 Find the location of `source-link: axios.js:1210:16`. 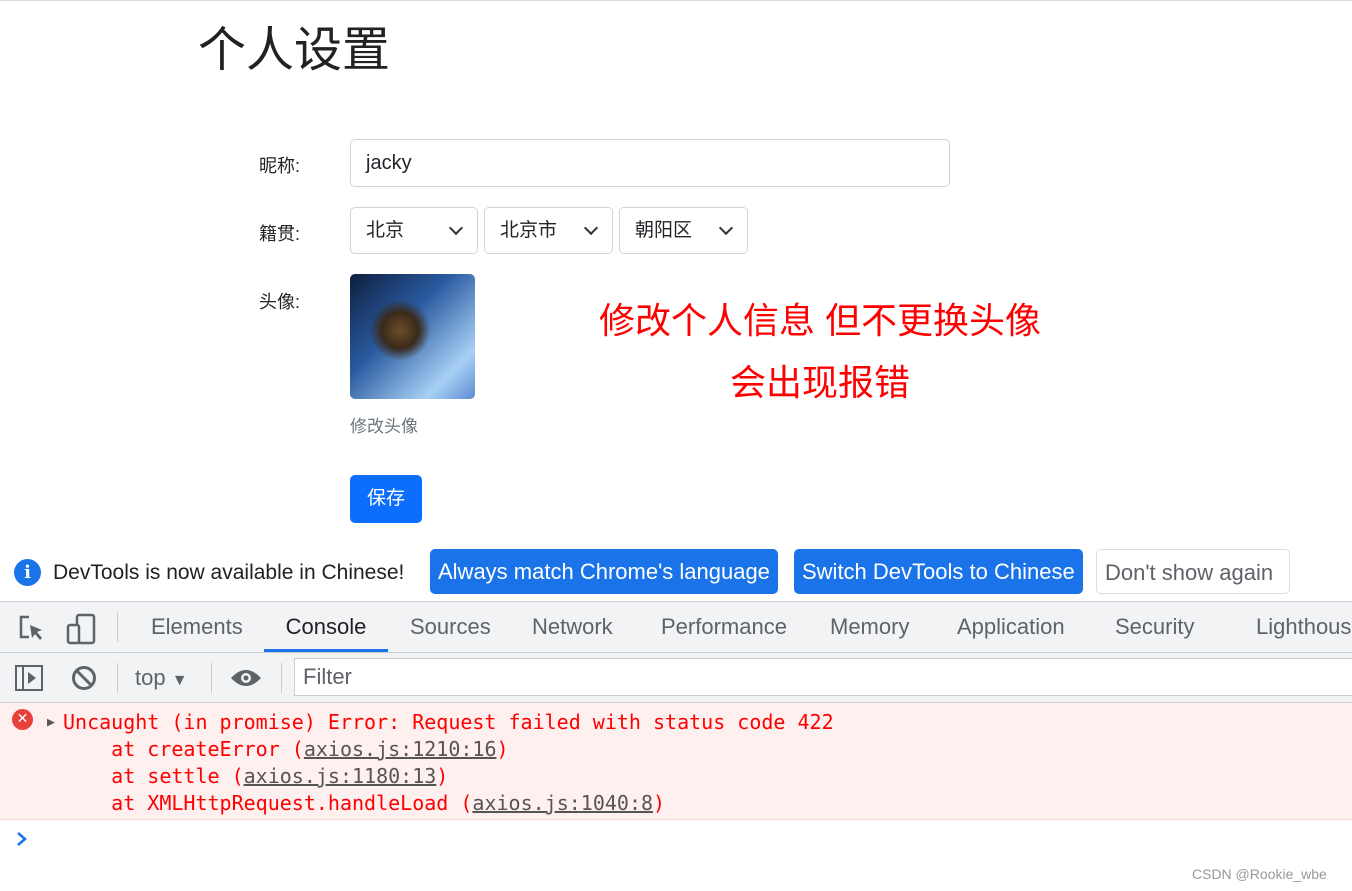

source-link: axios.js:1210:16 is located at coordinates (400, 749).